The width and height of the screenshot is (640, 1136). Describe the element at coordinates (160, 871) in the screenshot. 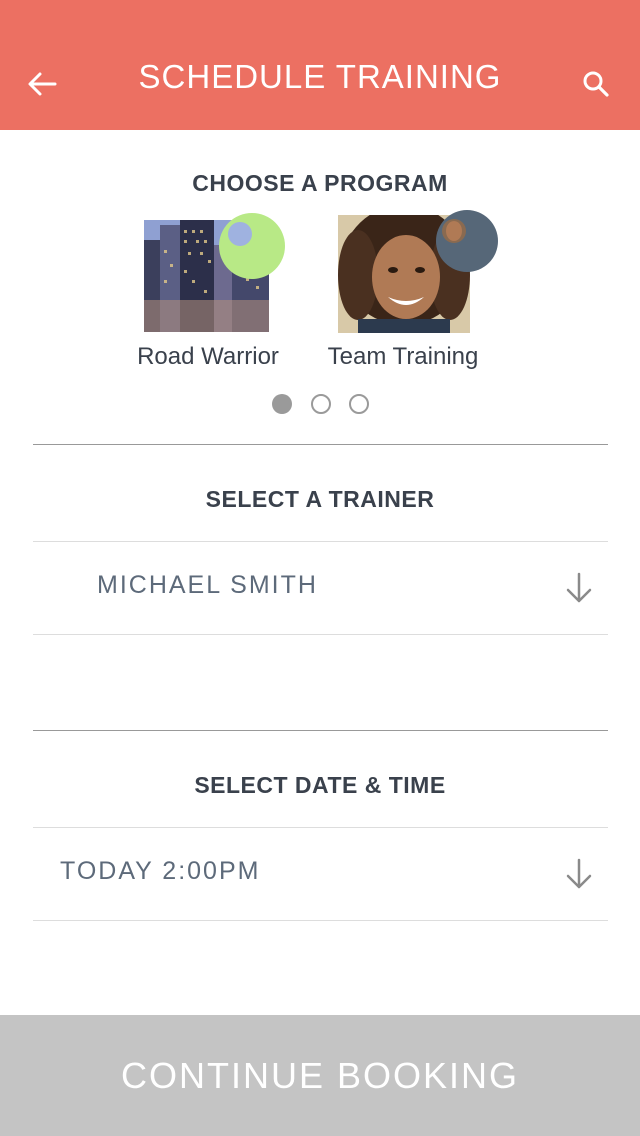

I see `datetime-selected-value: TODAY 2:00PM` at that location.